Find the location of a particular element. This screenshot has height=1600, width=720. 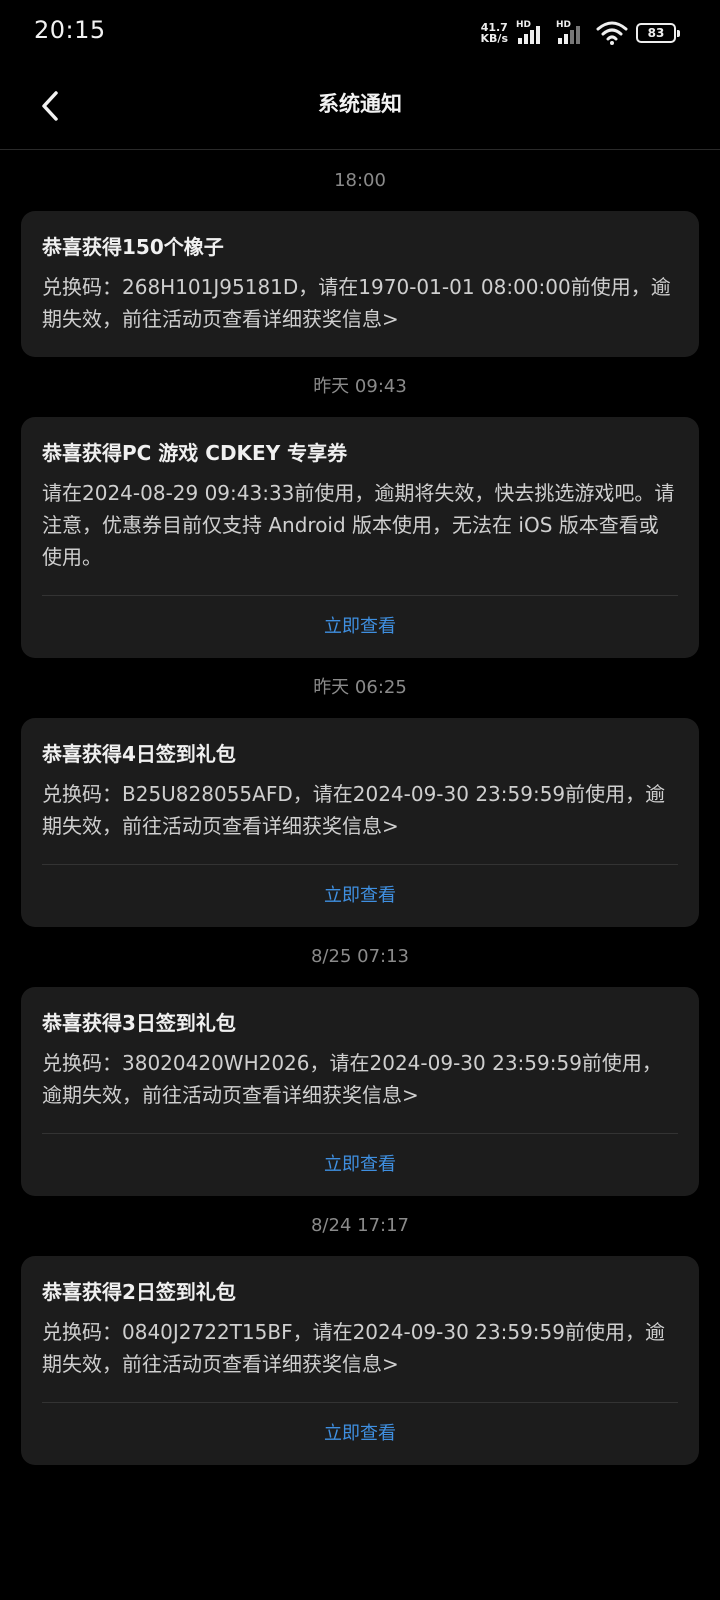

battery-icon: 83 is located at coordinates (658, 33).